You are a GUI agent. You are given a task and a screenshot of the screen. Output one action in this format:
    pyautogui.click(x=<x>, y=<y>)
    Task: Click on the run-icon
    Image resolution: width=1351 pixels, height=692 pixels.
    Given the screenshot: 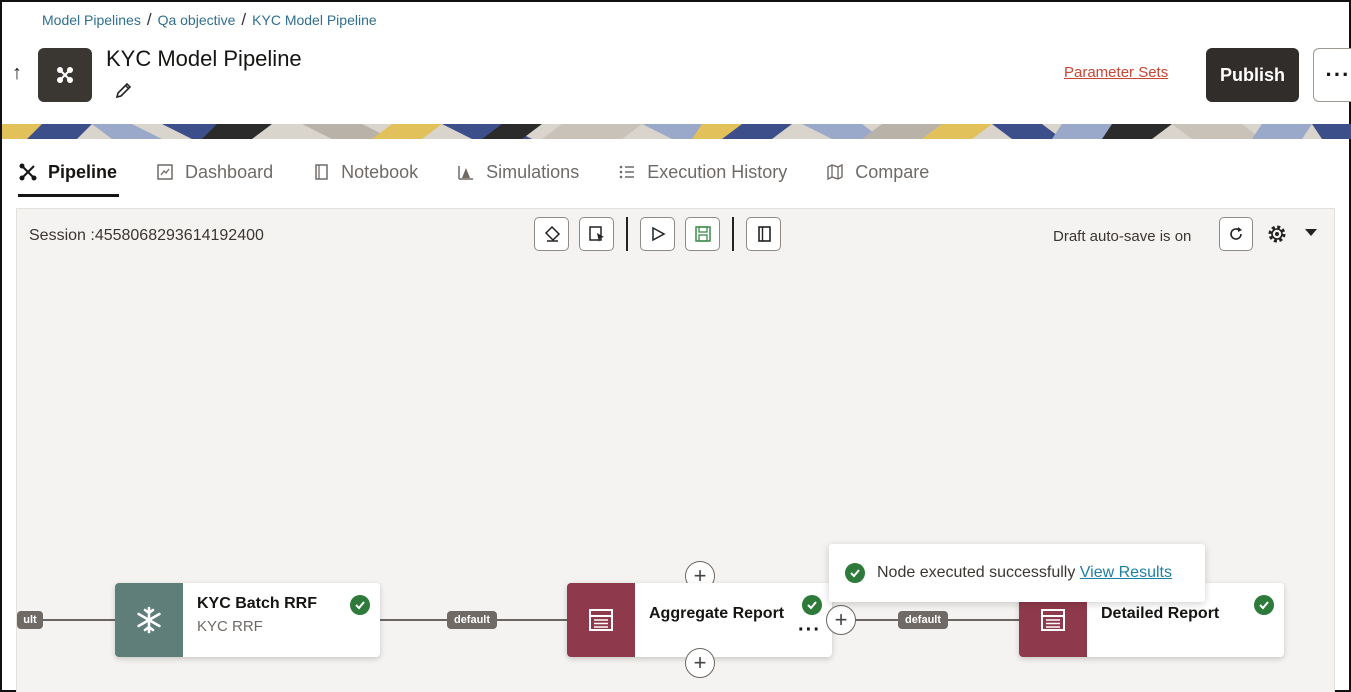 What is the action you would take?
    pyautogui.click(x=658, y=234)
    